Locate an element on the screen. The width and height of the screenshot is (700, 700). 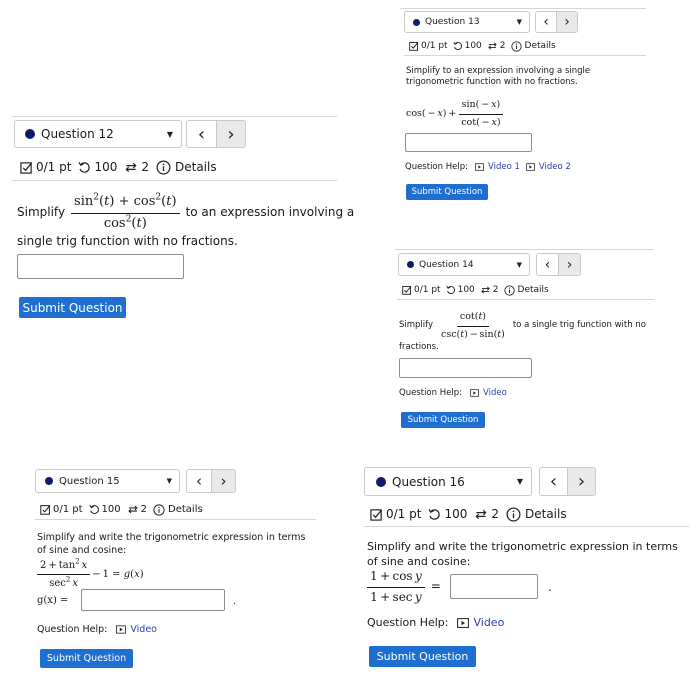
video-2-link: Video 2 is located at coordinates (548, 167).